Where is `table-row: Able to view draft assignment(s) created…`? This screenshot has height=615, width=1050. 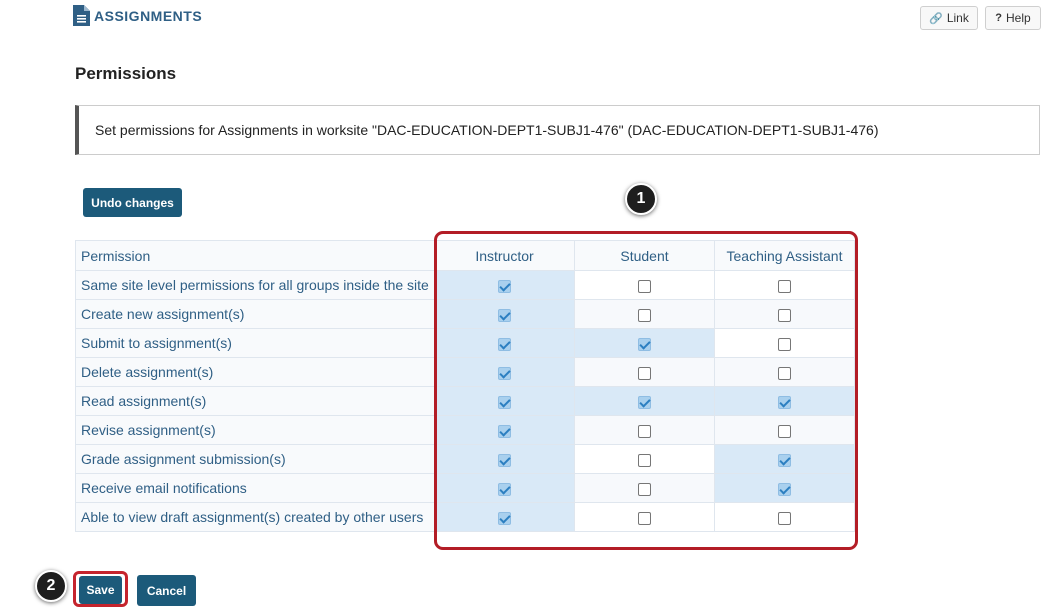
table-row: Able to view draft assignment(s) created… is located at coordinates (465, 517).